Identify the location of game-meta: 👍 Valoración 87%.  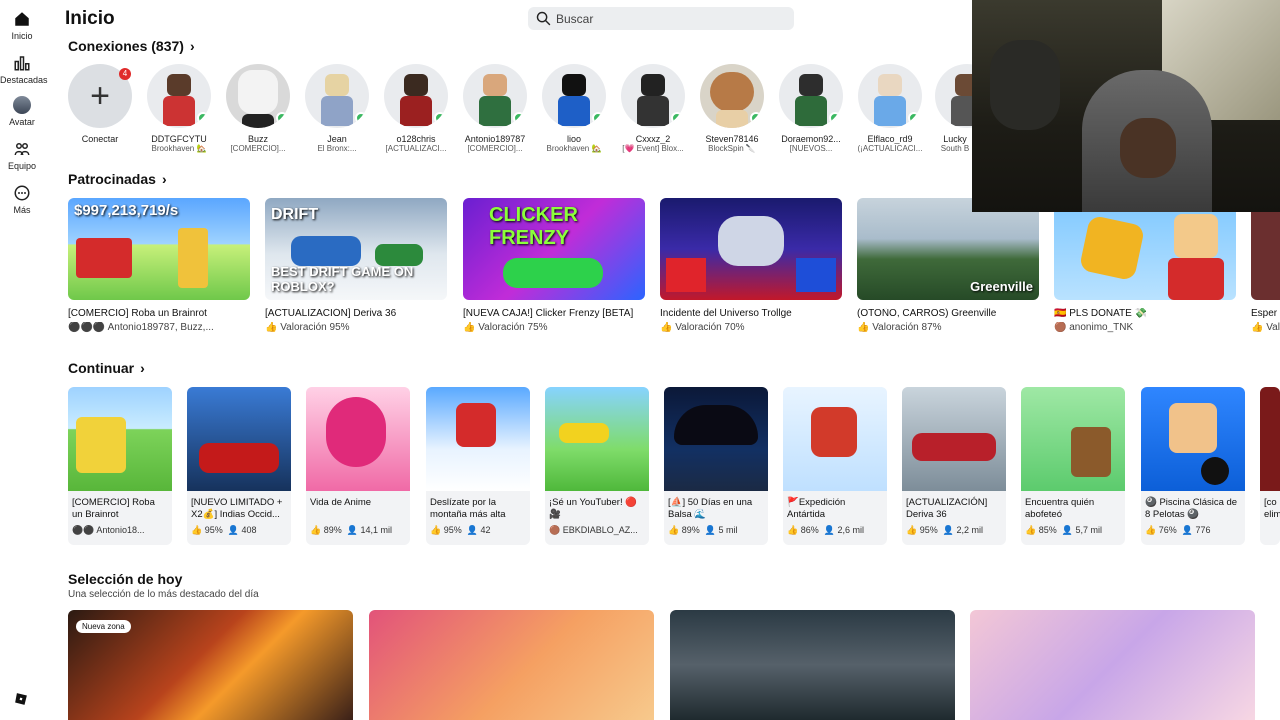
(948, 327).